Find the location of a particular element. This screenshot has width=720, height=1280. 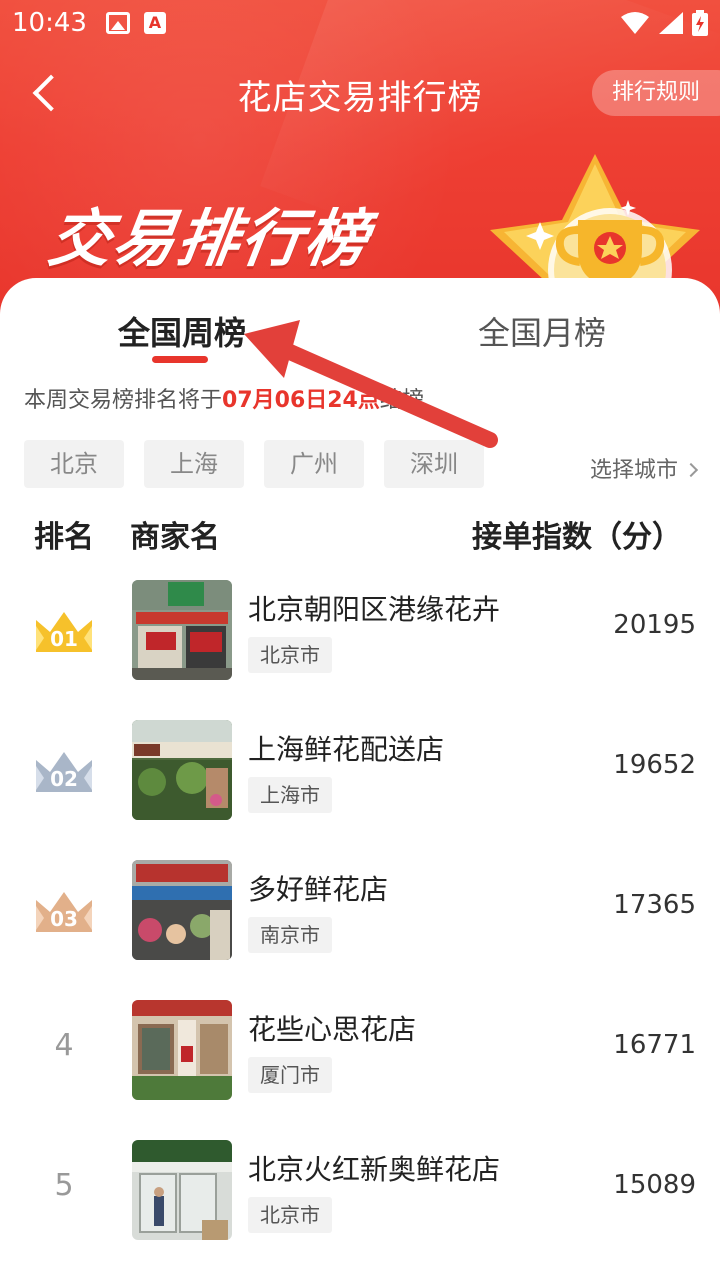

ranking-rules-button: 排行规则 is located at coordinates (655, 93).